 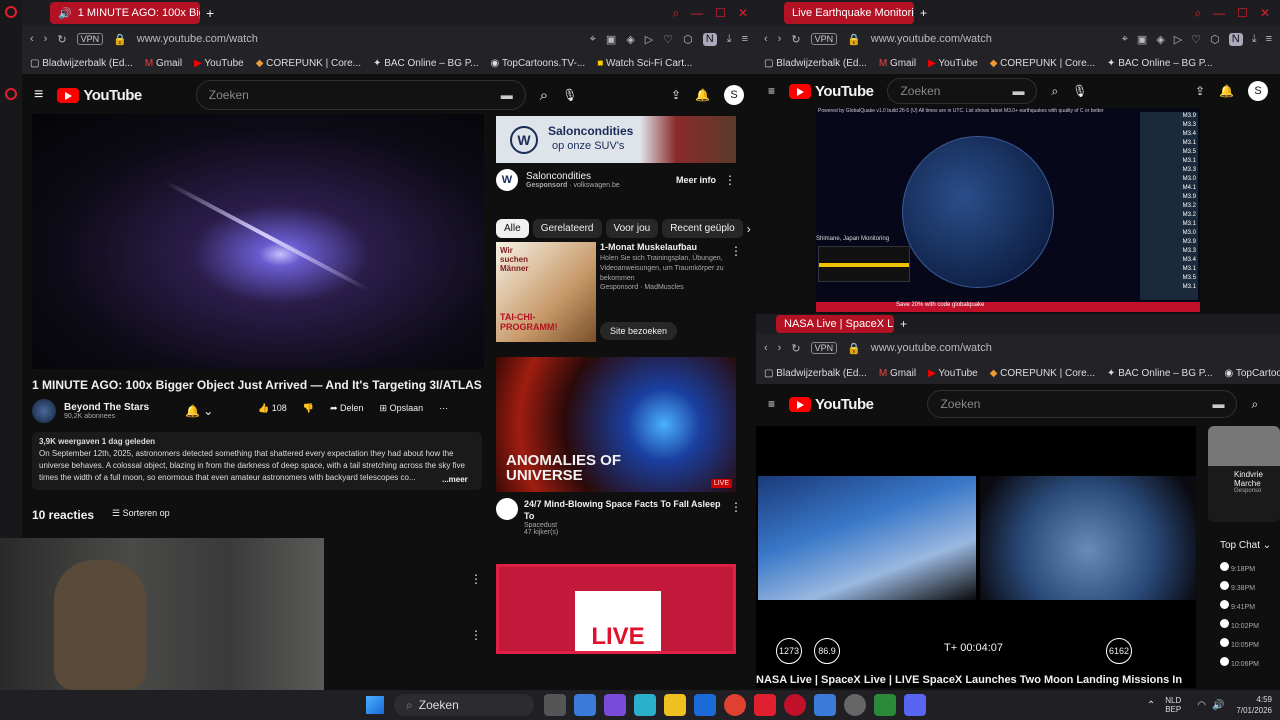 I want to click on channel-avatar, so click(x=44, y=411).